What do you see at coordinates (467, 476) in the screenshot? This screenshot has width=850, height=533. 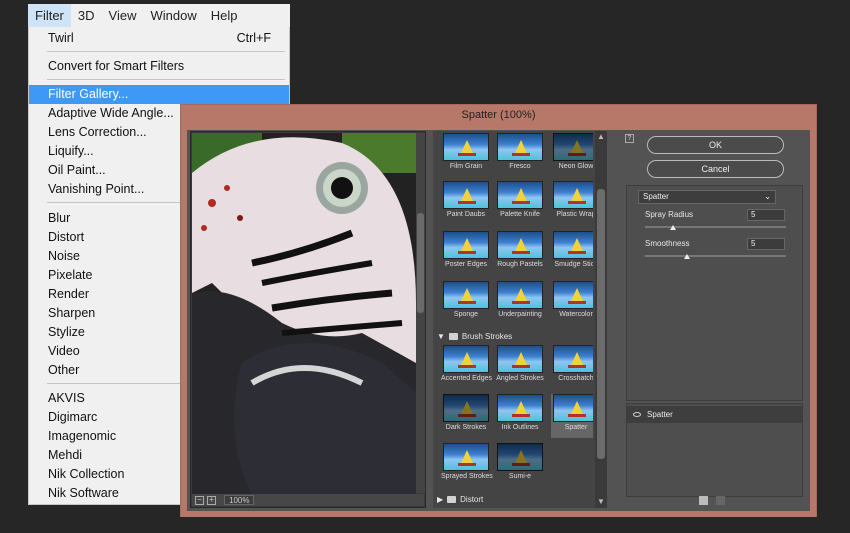 I see `thumbnail-label: Sprayed Strokes` at bounding box center [467, 476].